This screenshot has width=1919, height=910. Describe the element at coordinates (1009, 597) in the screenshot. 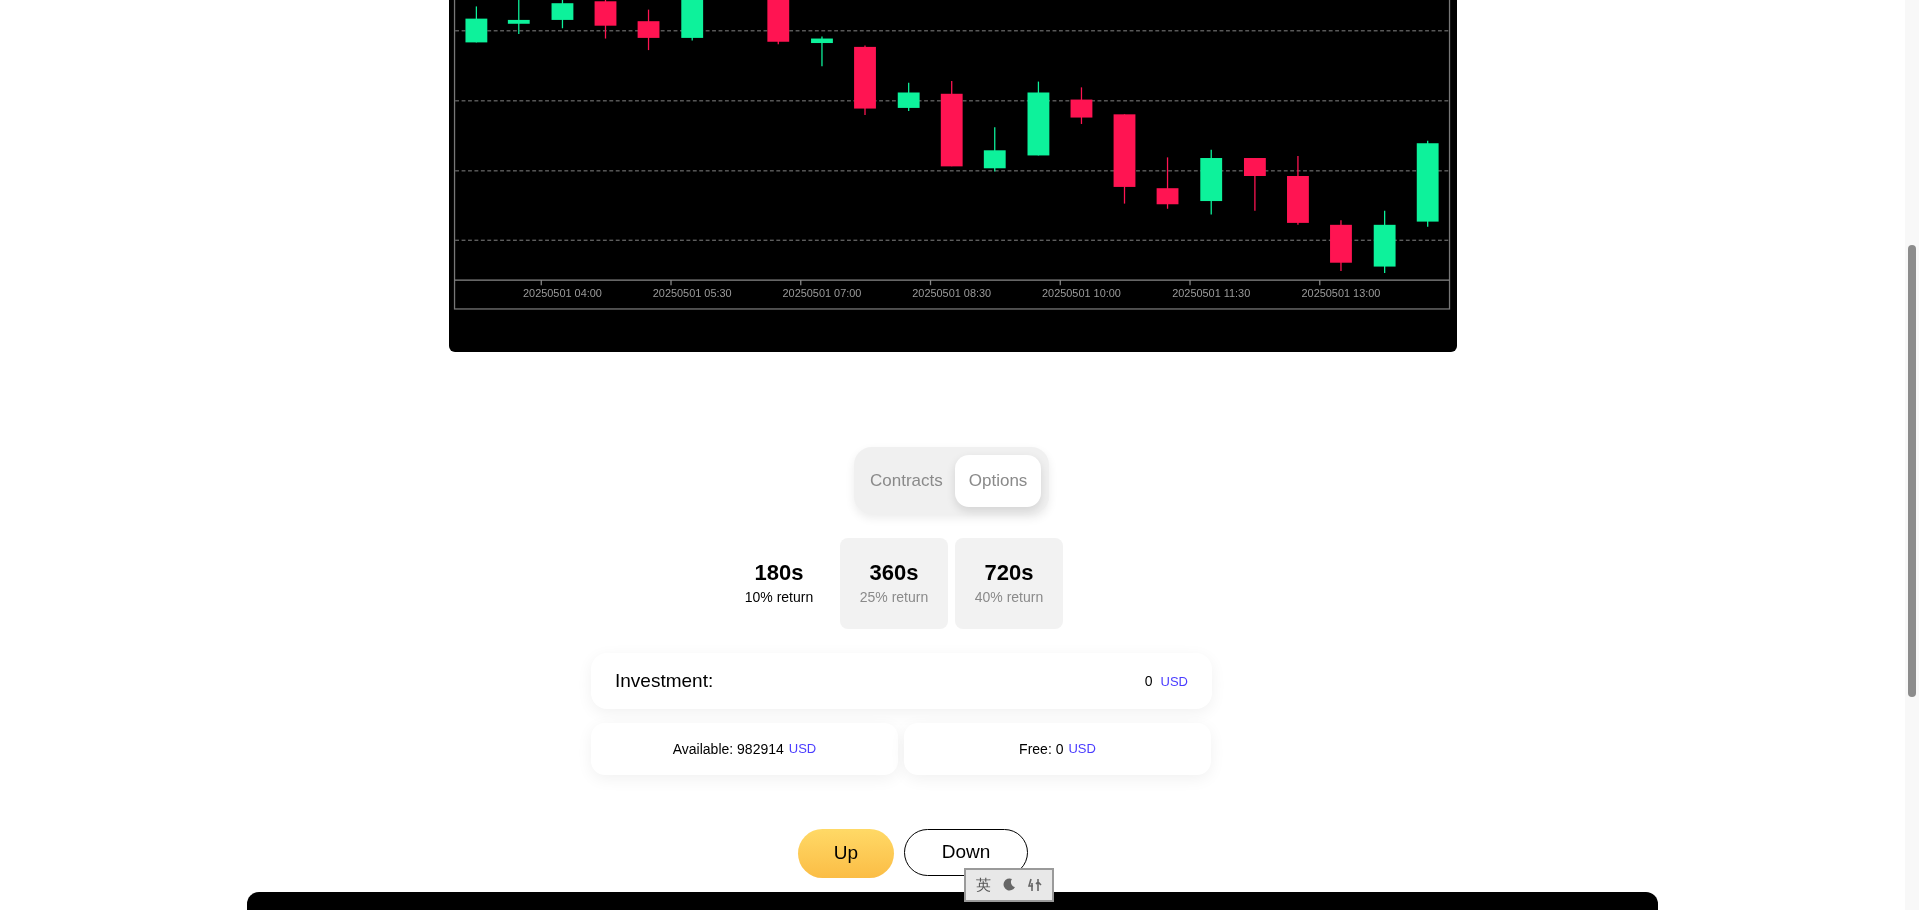

I see `return-rate: 40% return` at that location.